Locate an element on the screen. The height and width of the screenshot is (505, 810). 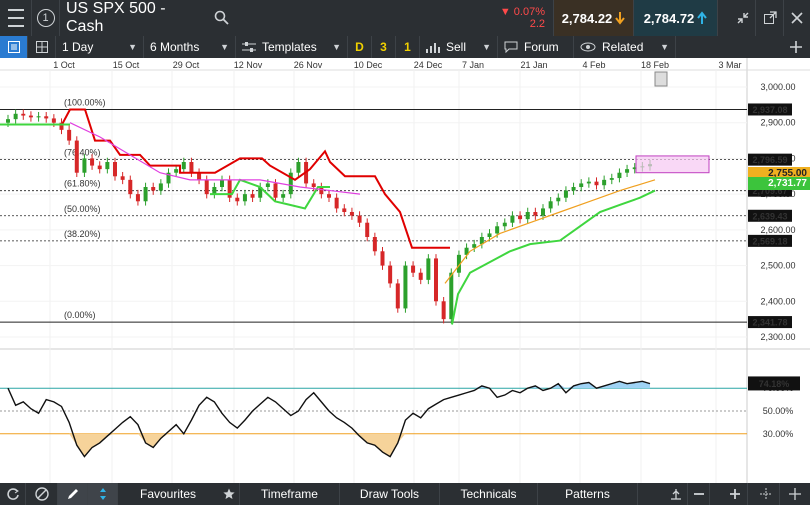
crosshair-icon is located at coordinates (766, 494).